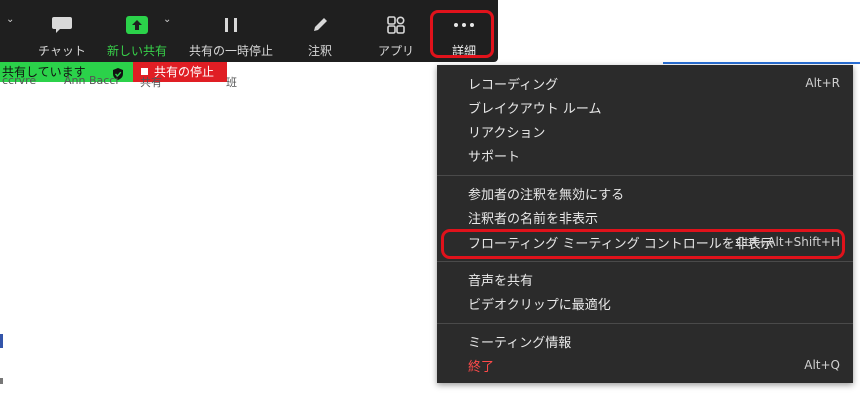 The width and height of the screenshot is (860, 394). What do you see at coordinates (494, 157) in the screenshot?
I see `menu-item-label: サポート` at bounding box center [494, 157].